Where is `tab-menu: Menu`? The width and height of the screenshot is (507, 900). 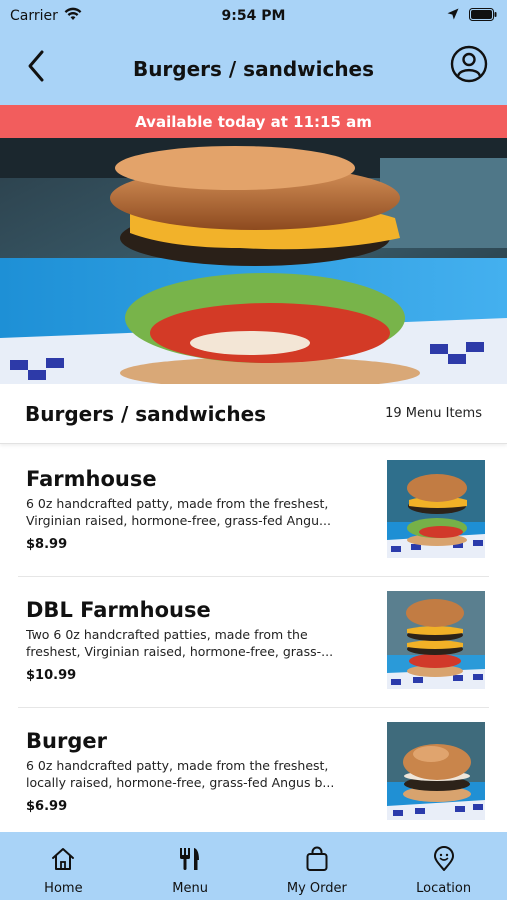 tab-menu: Menu is located at coordinates (190, 866).